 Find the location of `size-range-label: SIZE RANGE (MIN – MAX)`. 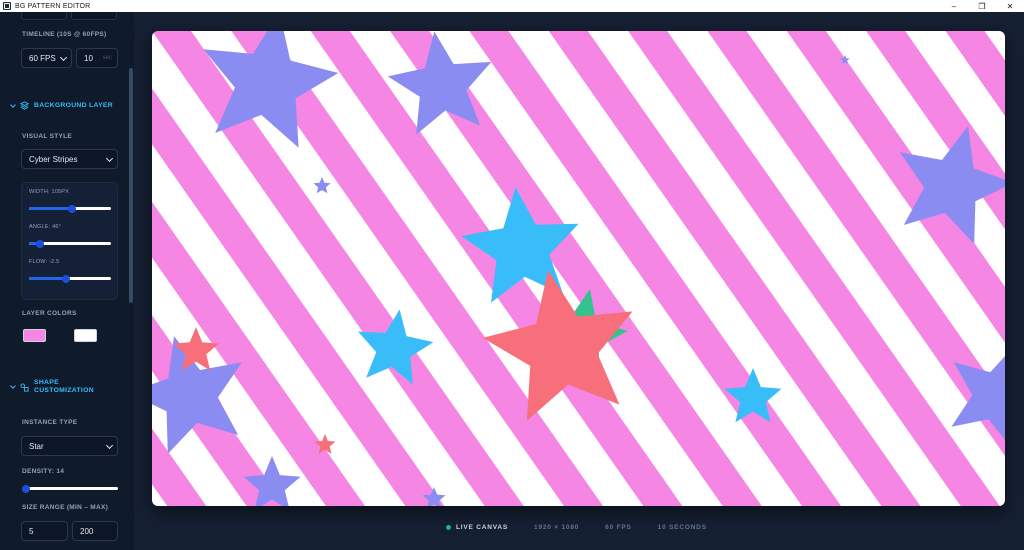

size-range-label: SIZE RANGE (MIN – MAX) is located at coordinates (65, 507).